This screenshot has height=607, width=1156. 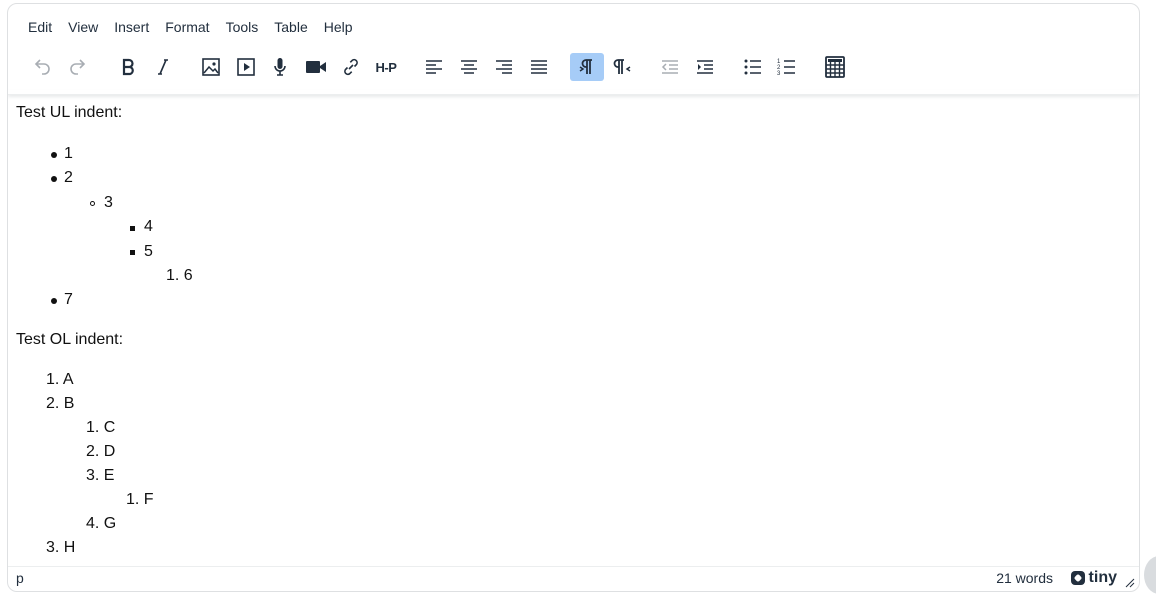 I want to click on calculator-icon, so click(x=835, y=67).